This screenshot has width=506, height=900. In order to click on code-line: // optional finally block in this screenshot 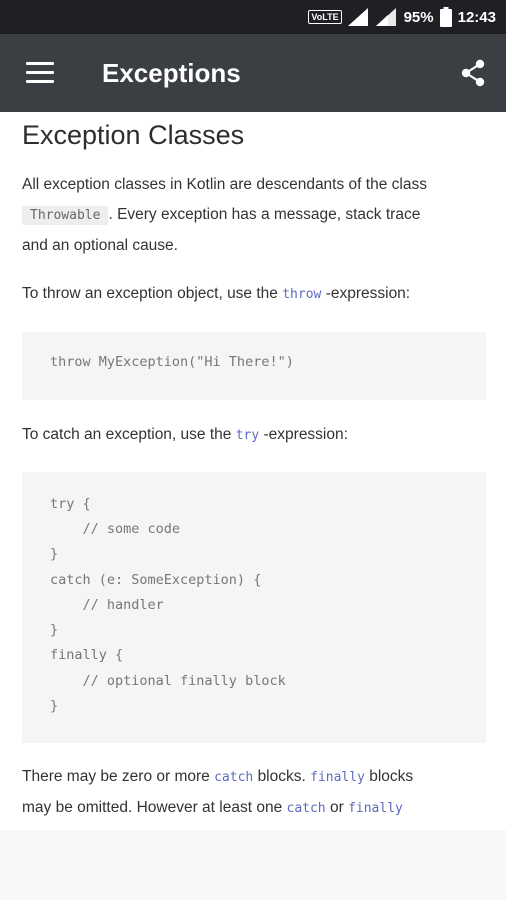, I will do `click(168, 681)`.